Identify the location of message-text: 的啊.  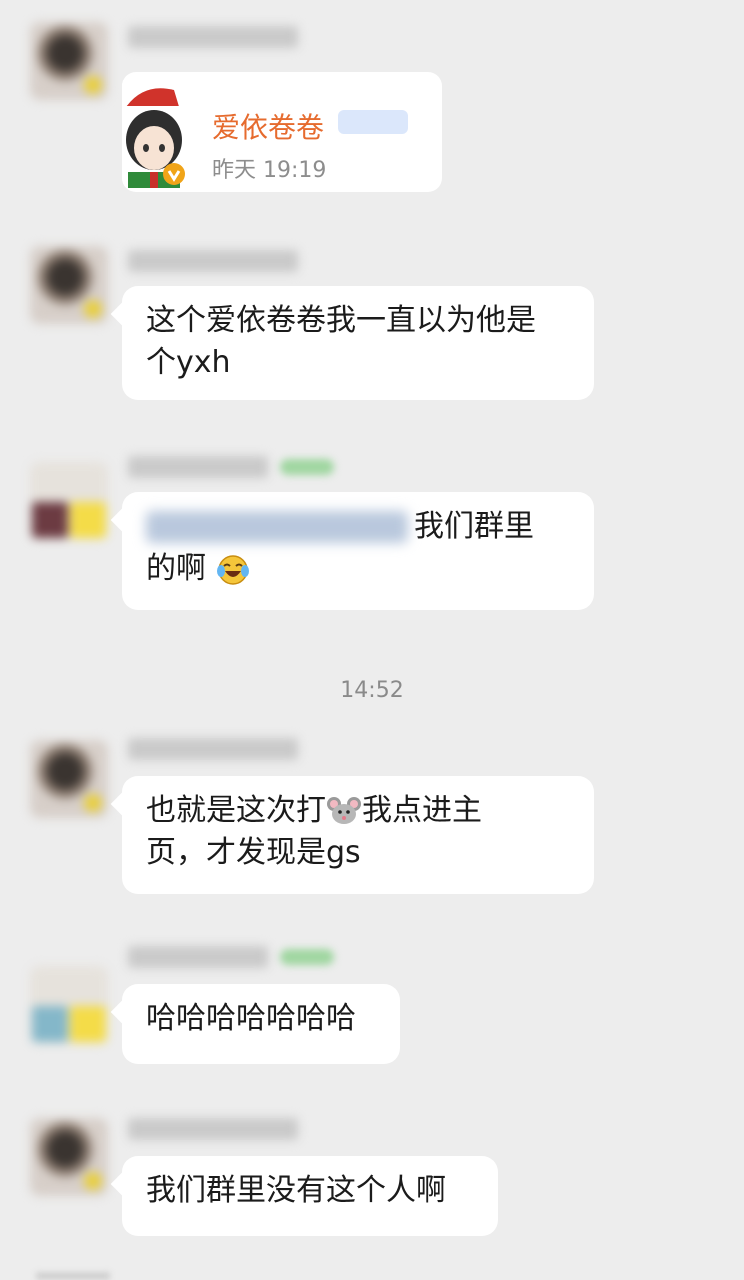
(176, 568).